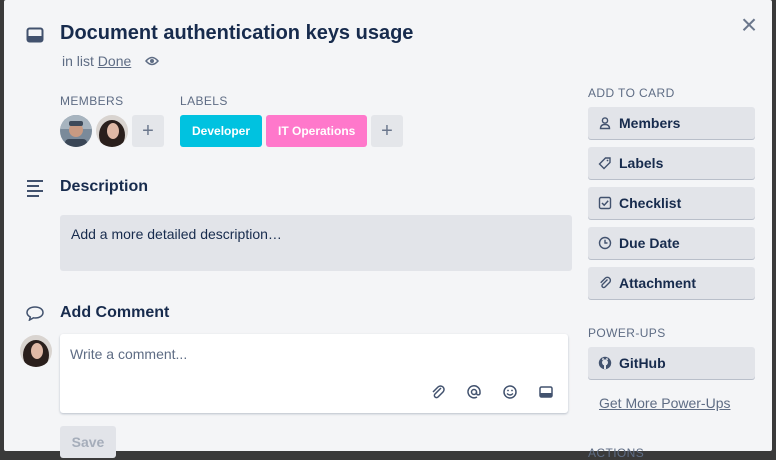  What do you see at coordinates (616, 453) in the screenshot?
I see `actions-heading: ACTIONS` at bounding box center [616, 453].